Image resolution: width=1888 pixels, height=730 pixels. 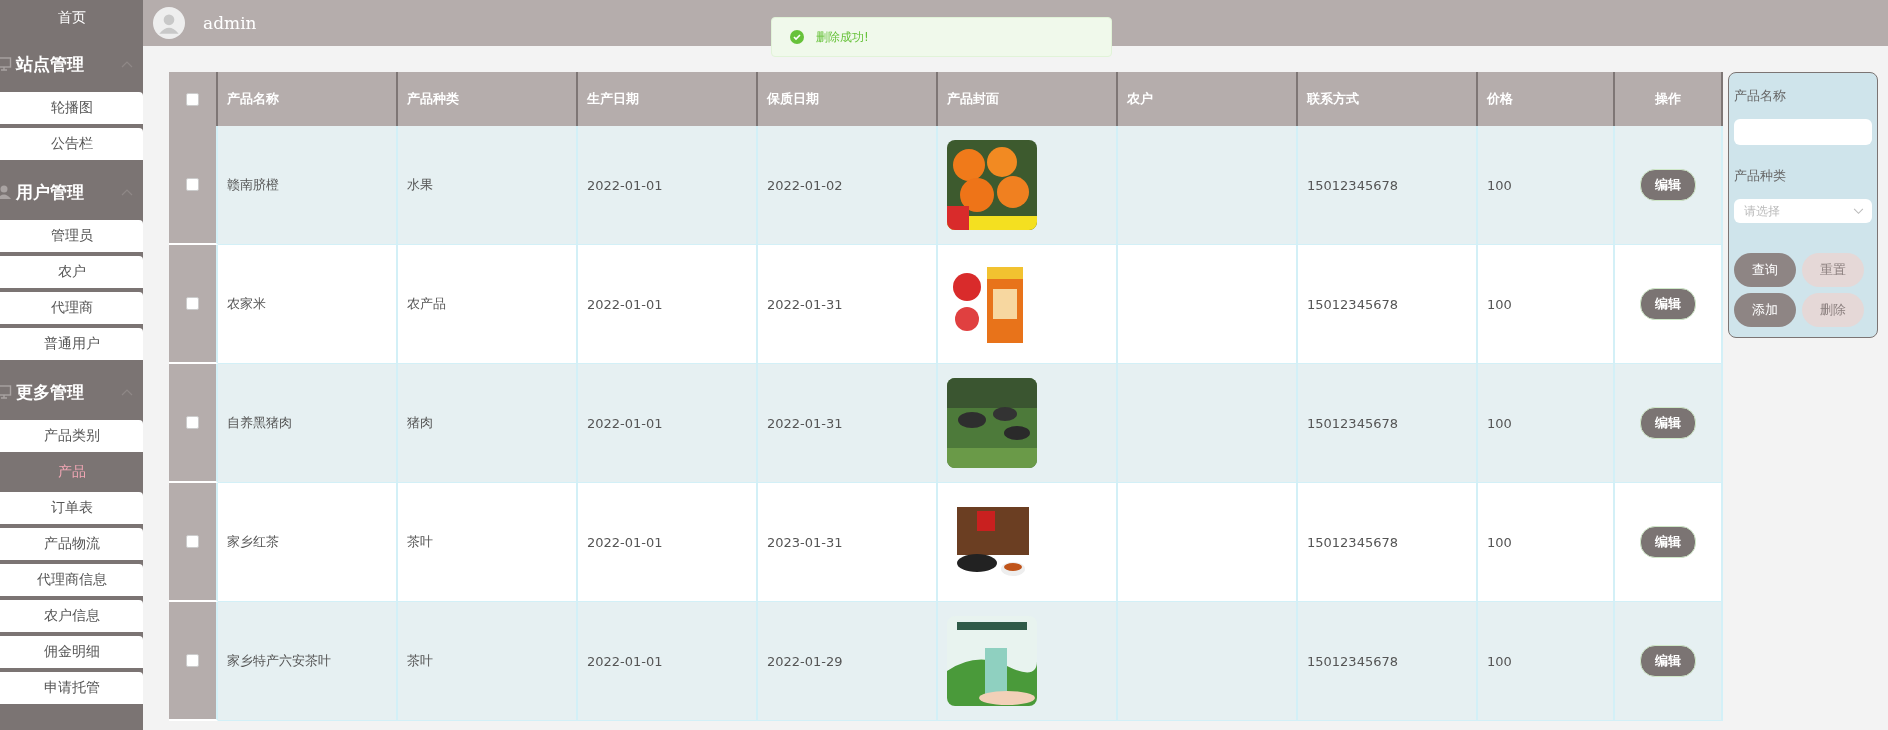 I want to click on sidebar-item: 佣金明细, so click(x=71, y=652).